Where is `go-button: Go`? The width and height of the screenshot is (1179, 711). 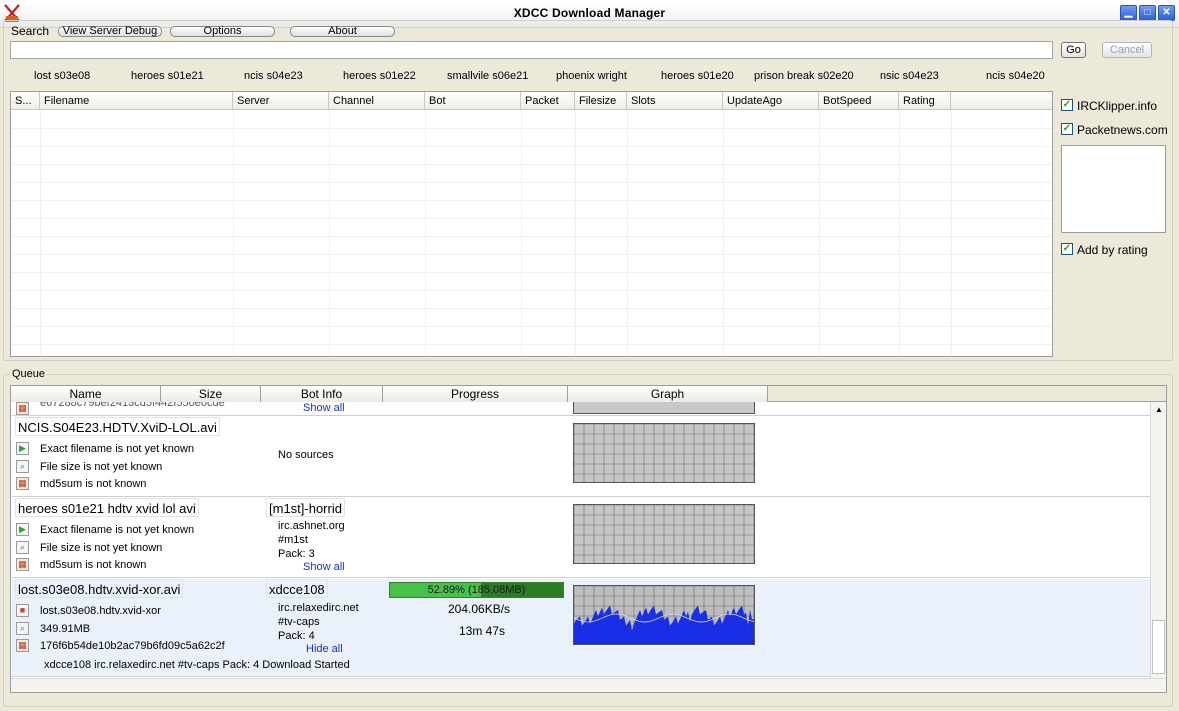
go-button: Go is located at coordinates (1073, 50).